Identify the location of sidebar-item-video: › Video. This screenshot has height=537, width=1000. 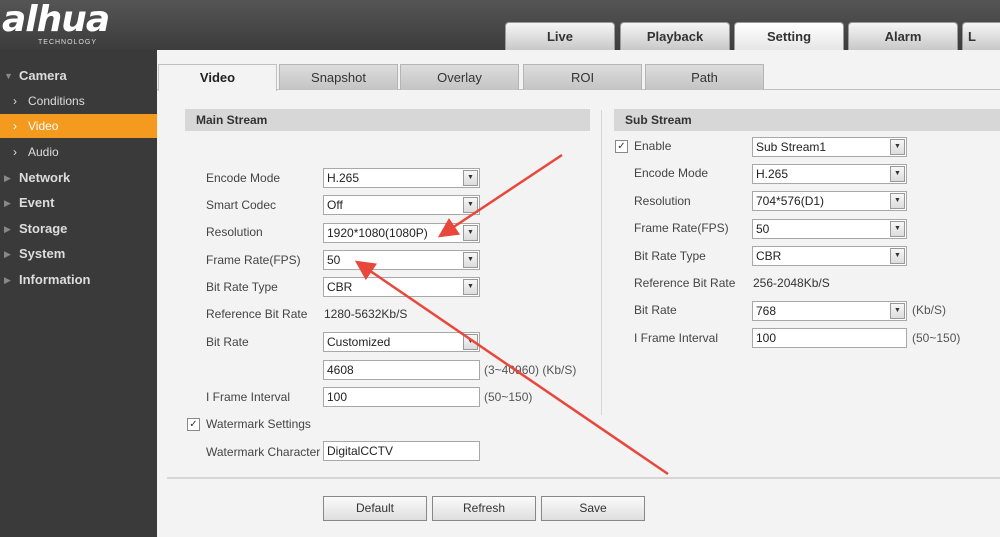
(78, 126).